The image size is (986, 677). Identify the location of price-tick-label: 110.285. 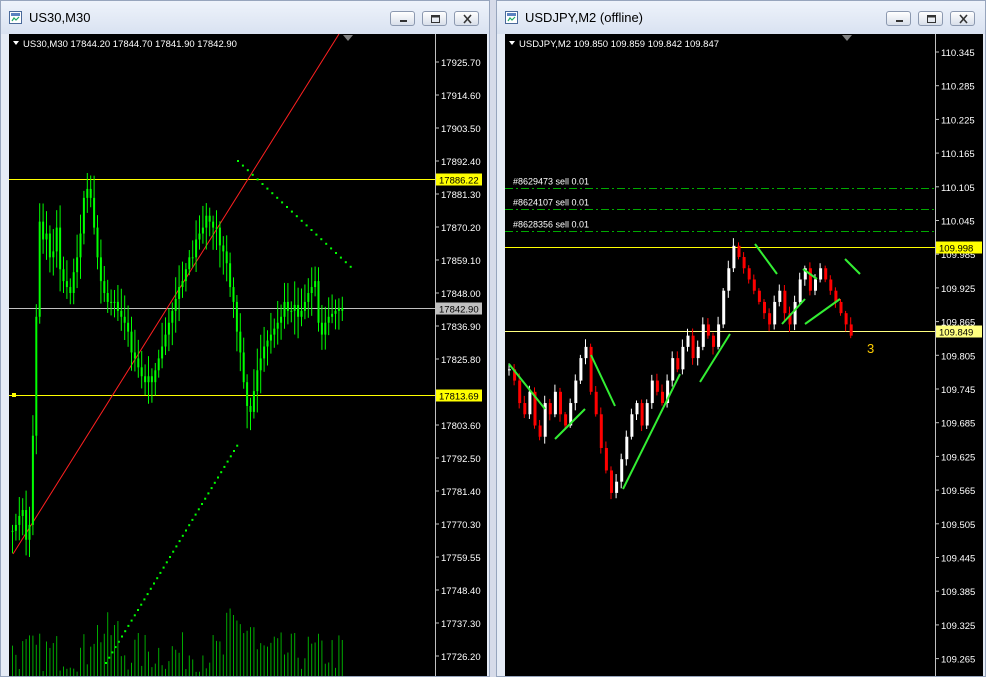
(958, 87).